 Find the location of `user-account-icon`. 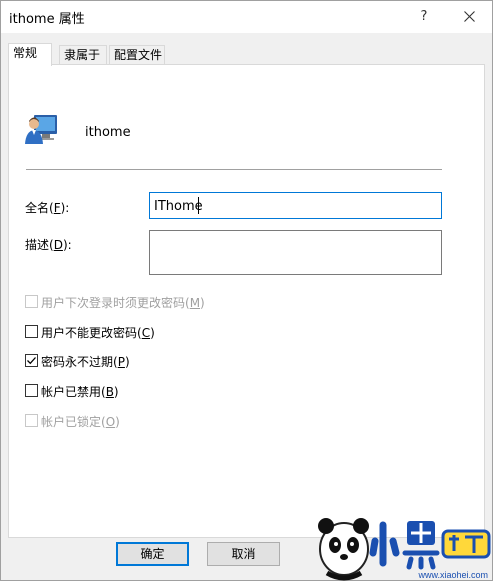

user-account-icon is located at coordinates (41, 129).